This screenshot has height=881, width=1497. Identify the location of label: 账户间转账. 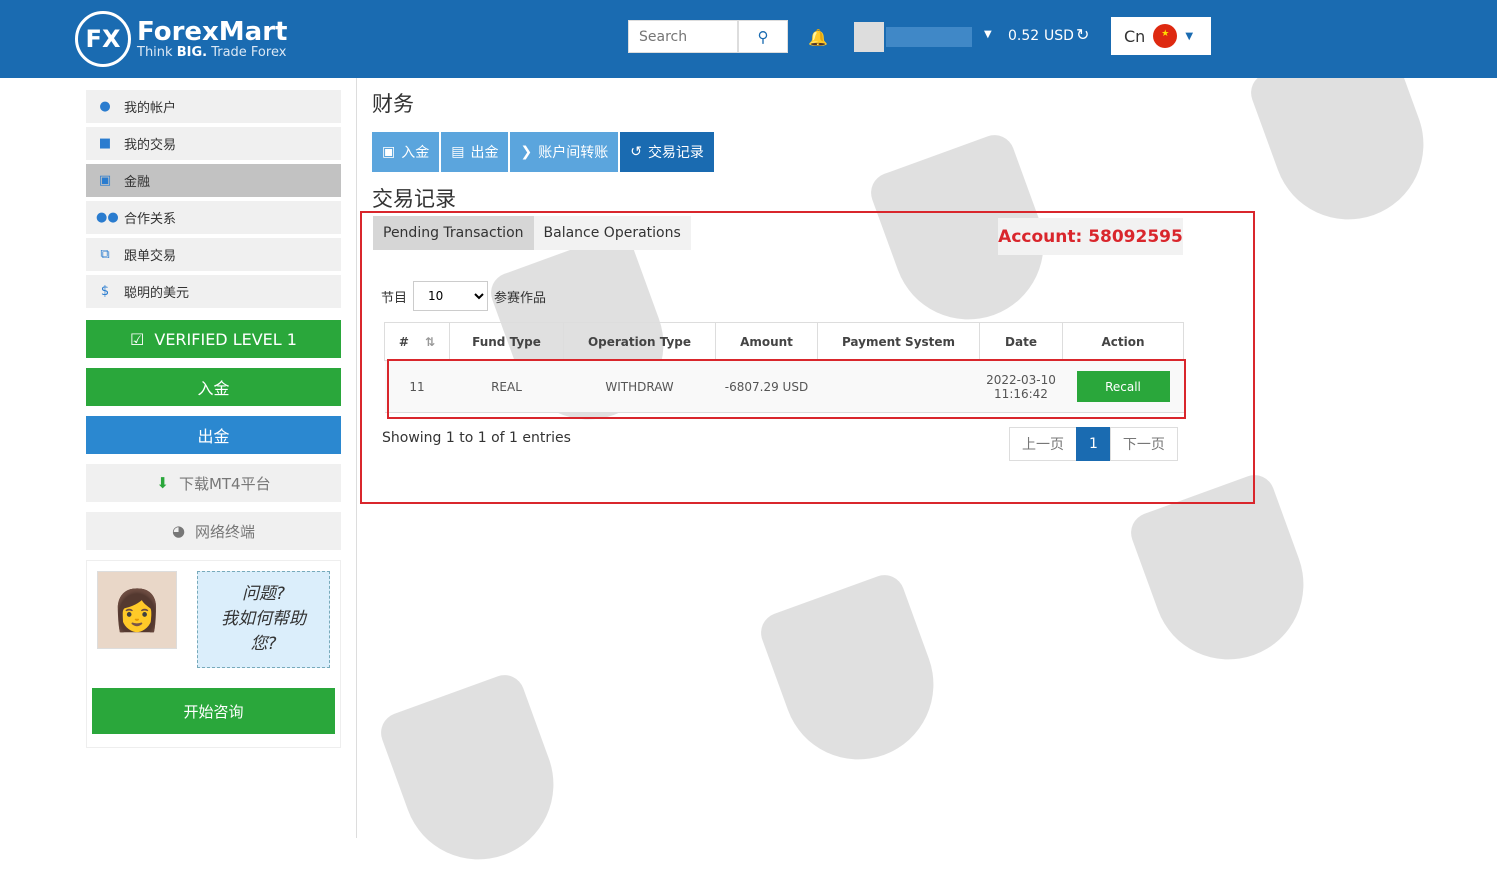
(573, 153).